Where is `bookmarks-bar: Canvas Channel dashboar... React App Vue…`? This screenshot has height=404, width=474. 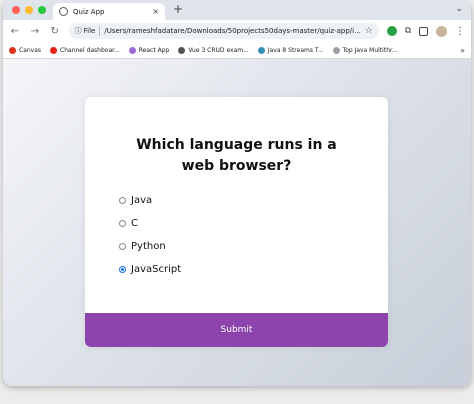
bookmarks-bar: Canvas Channel dashboar... React App Vue… is located at coordinates (237, 50).